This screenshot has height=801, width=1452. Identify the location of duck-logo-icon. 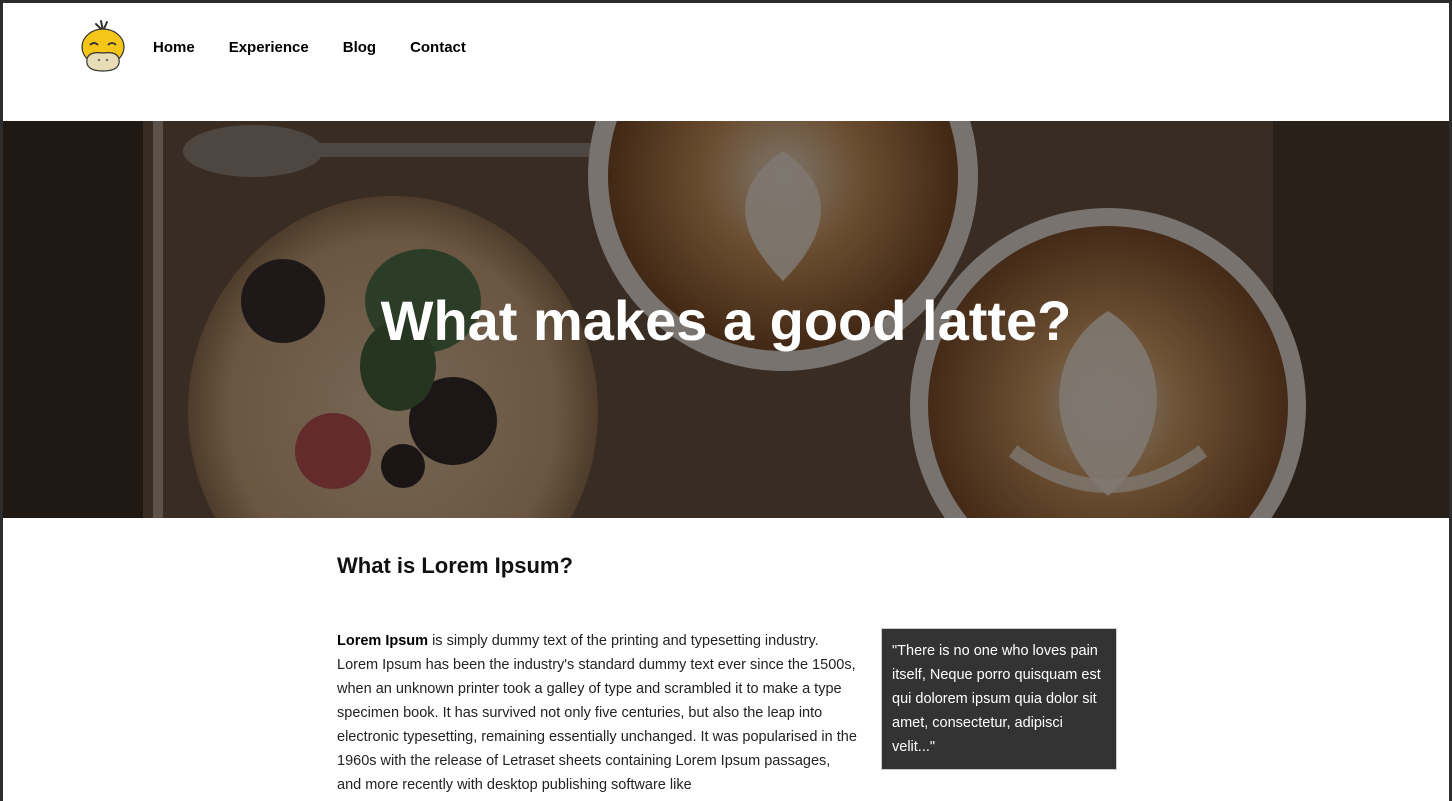
(103, 46).